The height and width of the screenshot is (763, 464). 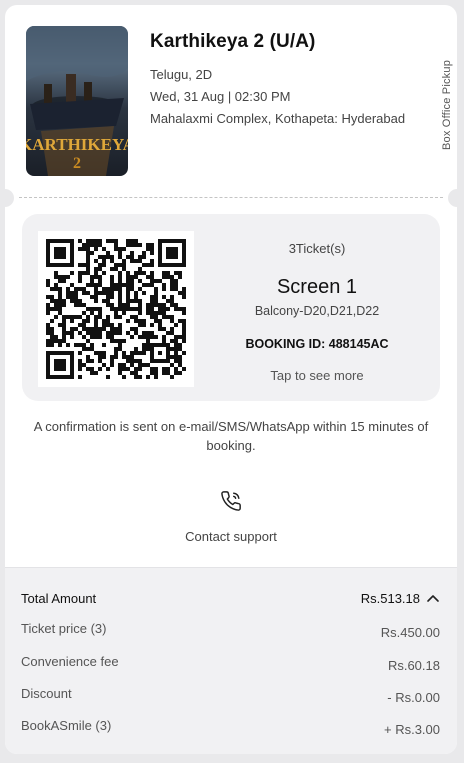 I want to click on movie-poster: KARTHIKEYA 2, so click(x=77, y=101).